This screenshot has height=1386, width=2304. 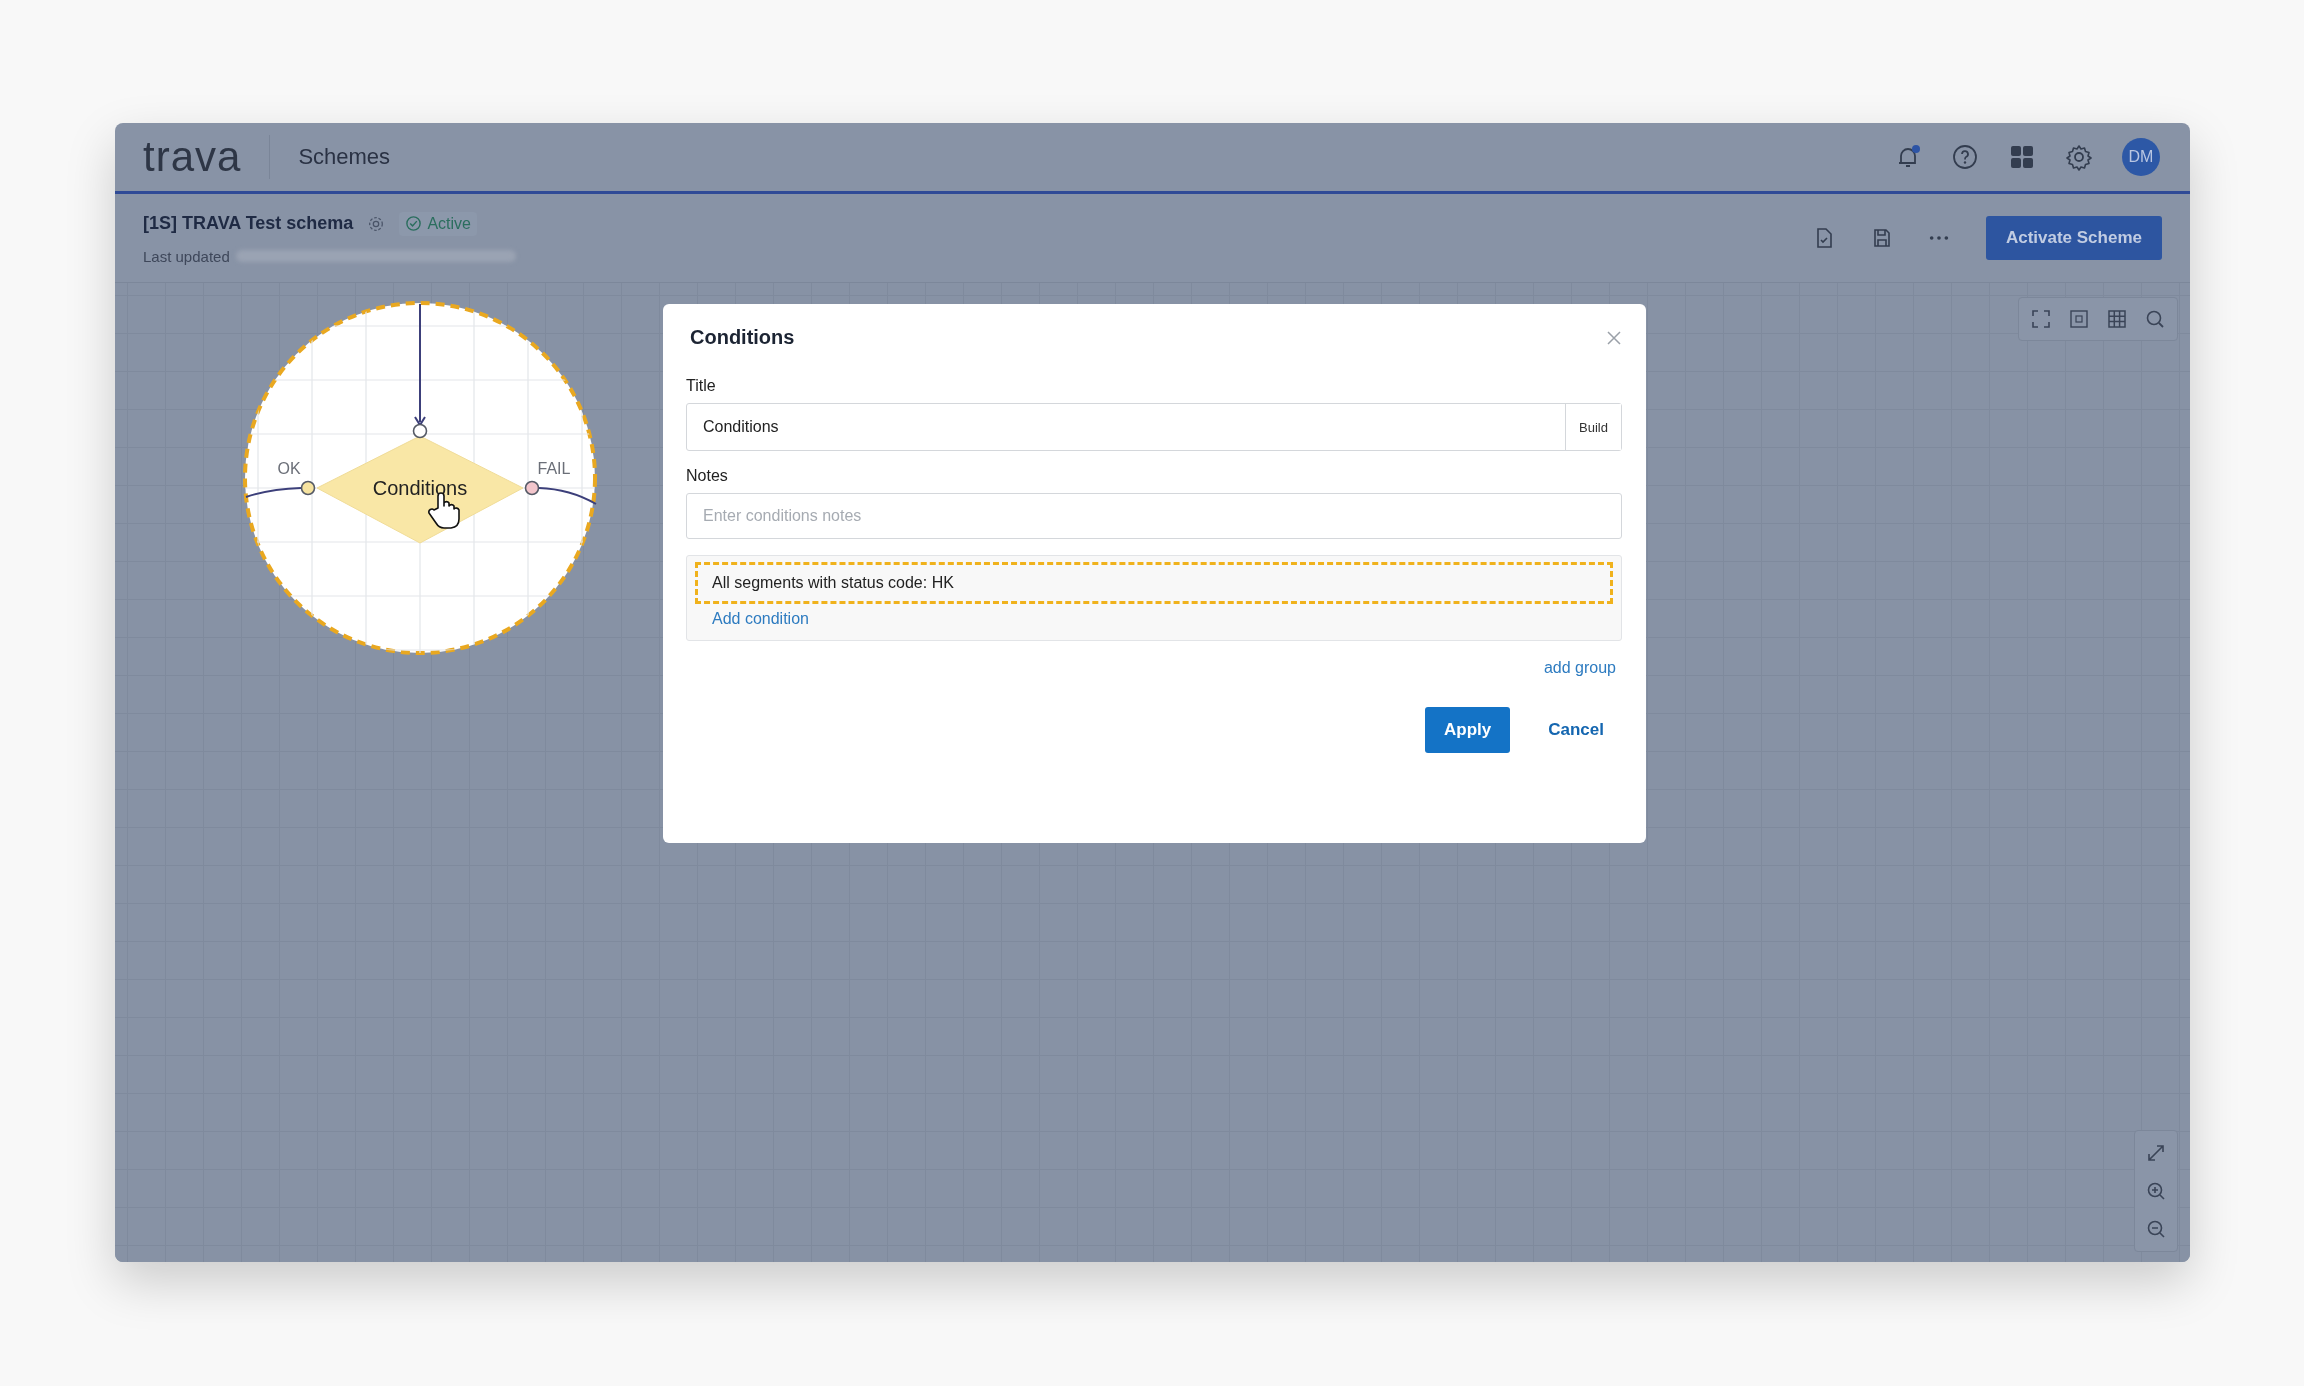 What do you see at coordinates (2073, 238) in the screenshot?
I see `activate-scheme-button: Activate Scheme` at bounding box center [2073, 238].